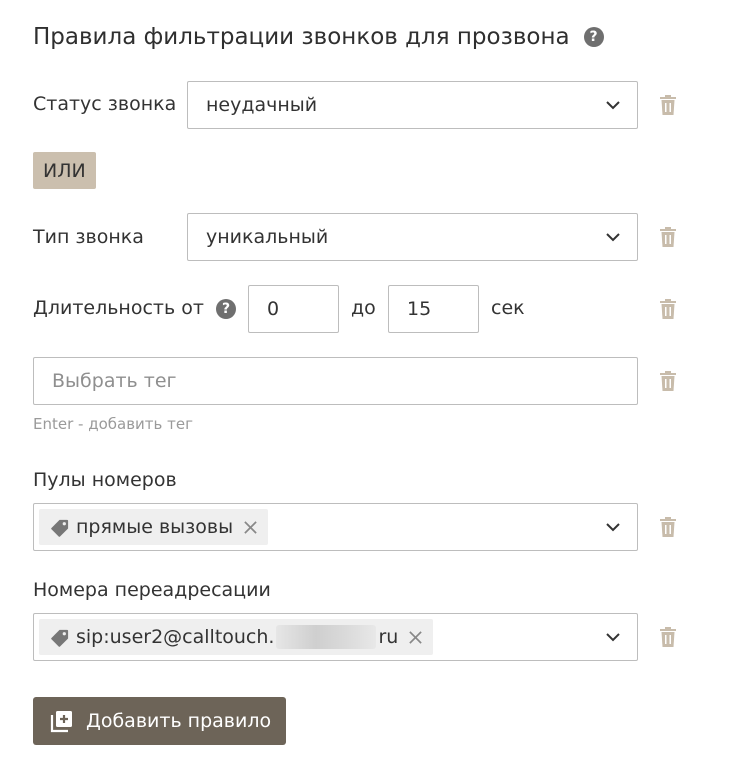  What do you see at coordinates (105, 480) in the screenshot?
I see `number-pools-label: Пулы номеров` at bounding box center [105, 480].